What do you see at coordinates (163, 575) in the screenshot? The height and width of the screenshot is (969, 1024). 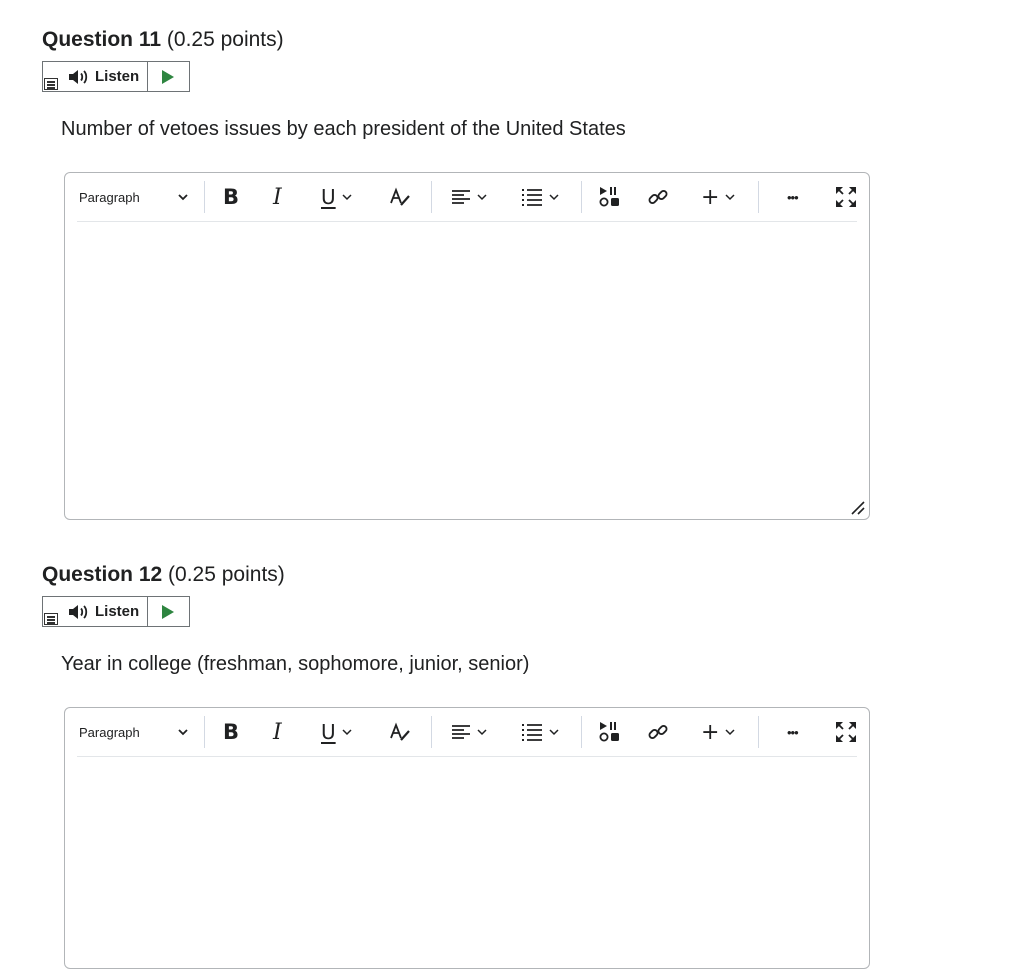 I see `question-title: Question 12 (0.25 points)` at bounding box center [163, 575].